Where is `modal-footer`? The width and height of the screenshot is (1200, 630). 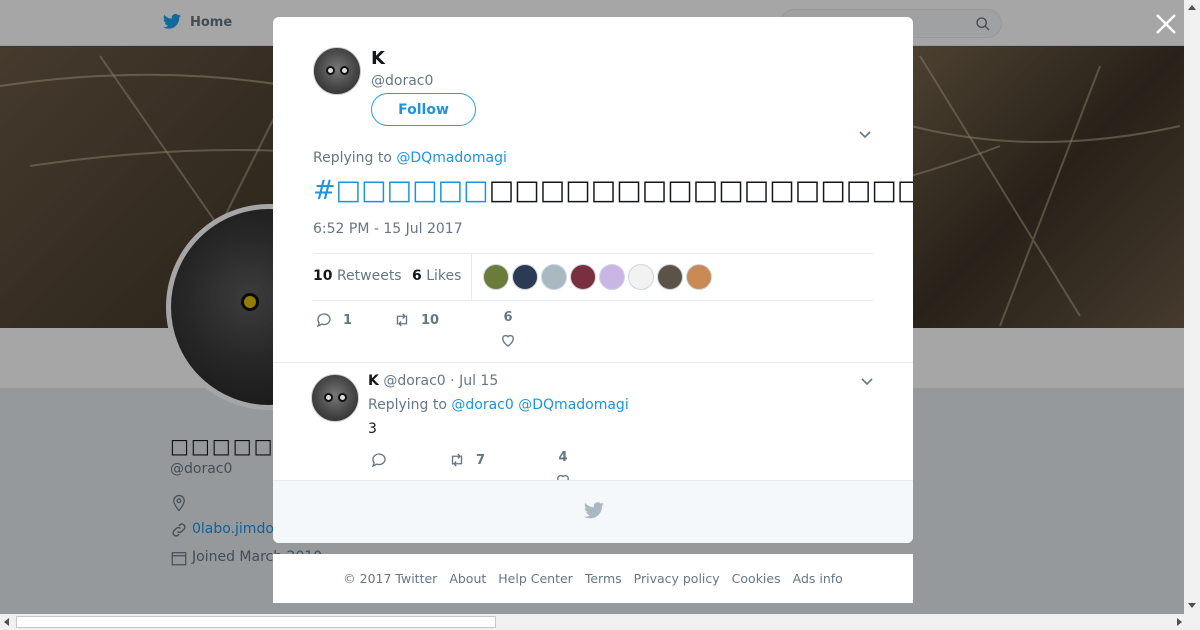 modal-footer is located at coordinates (593, 511).